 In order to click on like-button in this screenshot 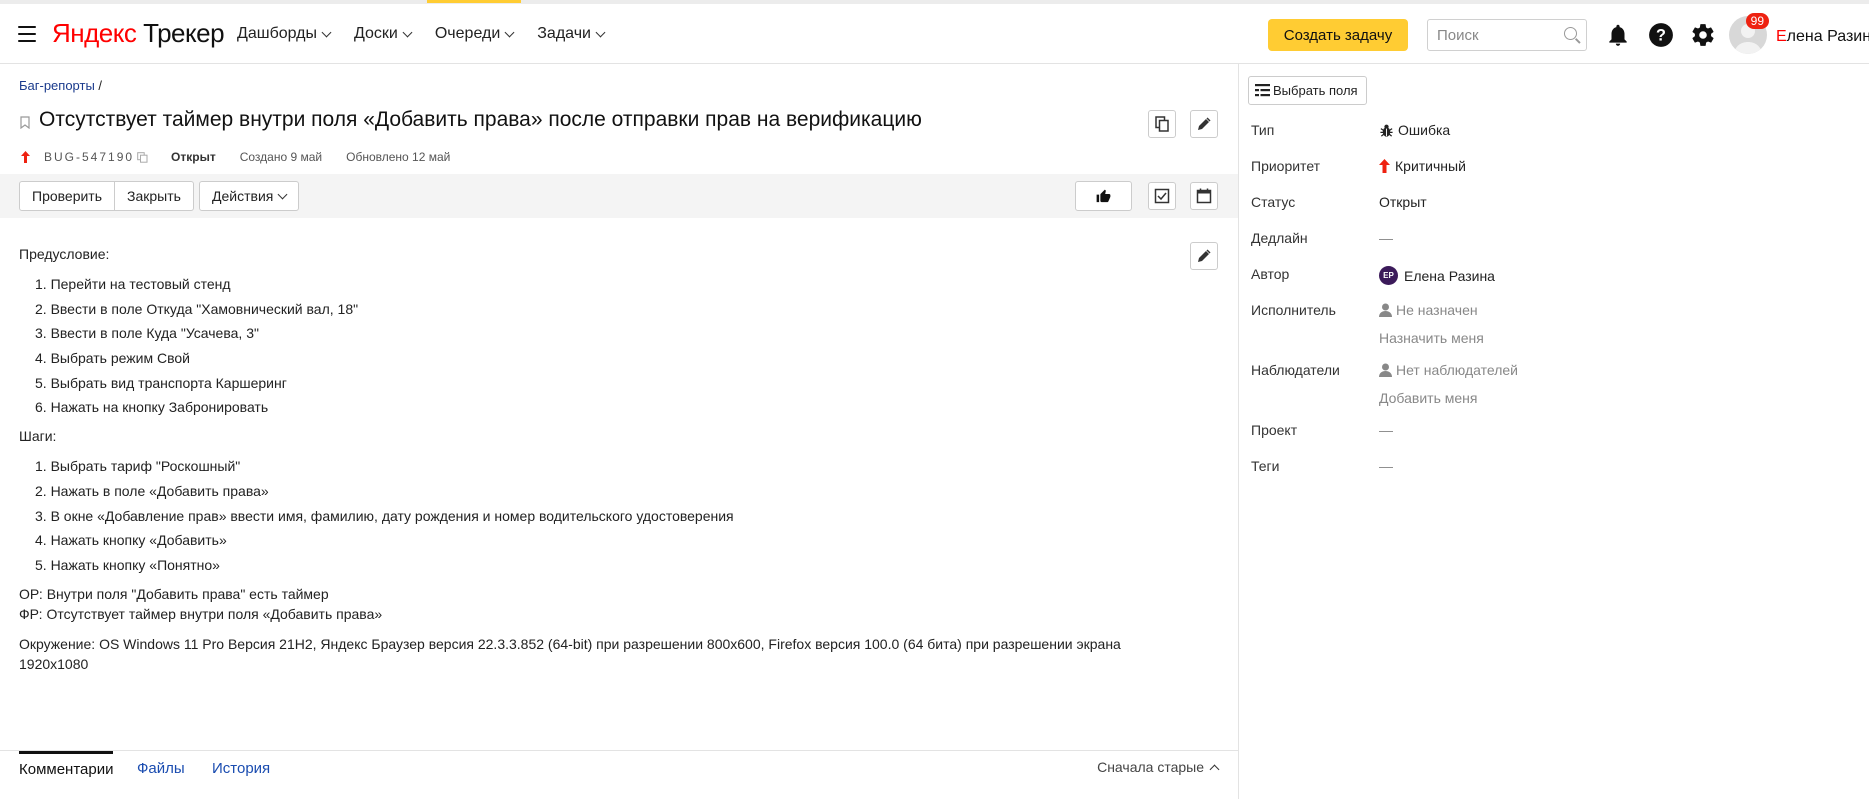, I will do `click(1103, 196)`.